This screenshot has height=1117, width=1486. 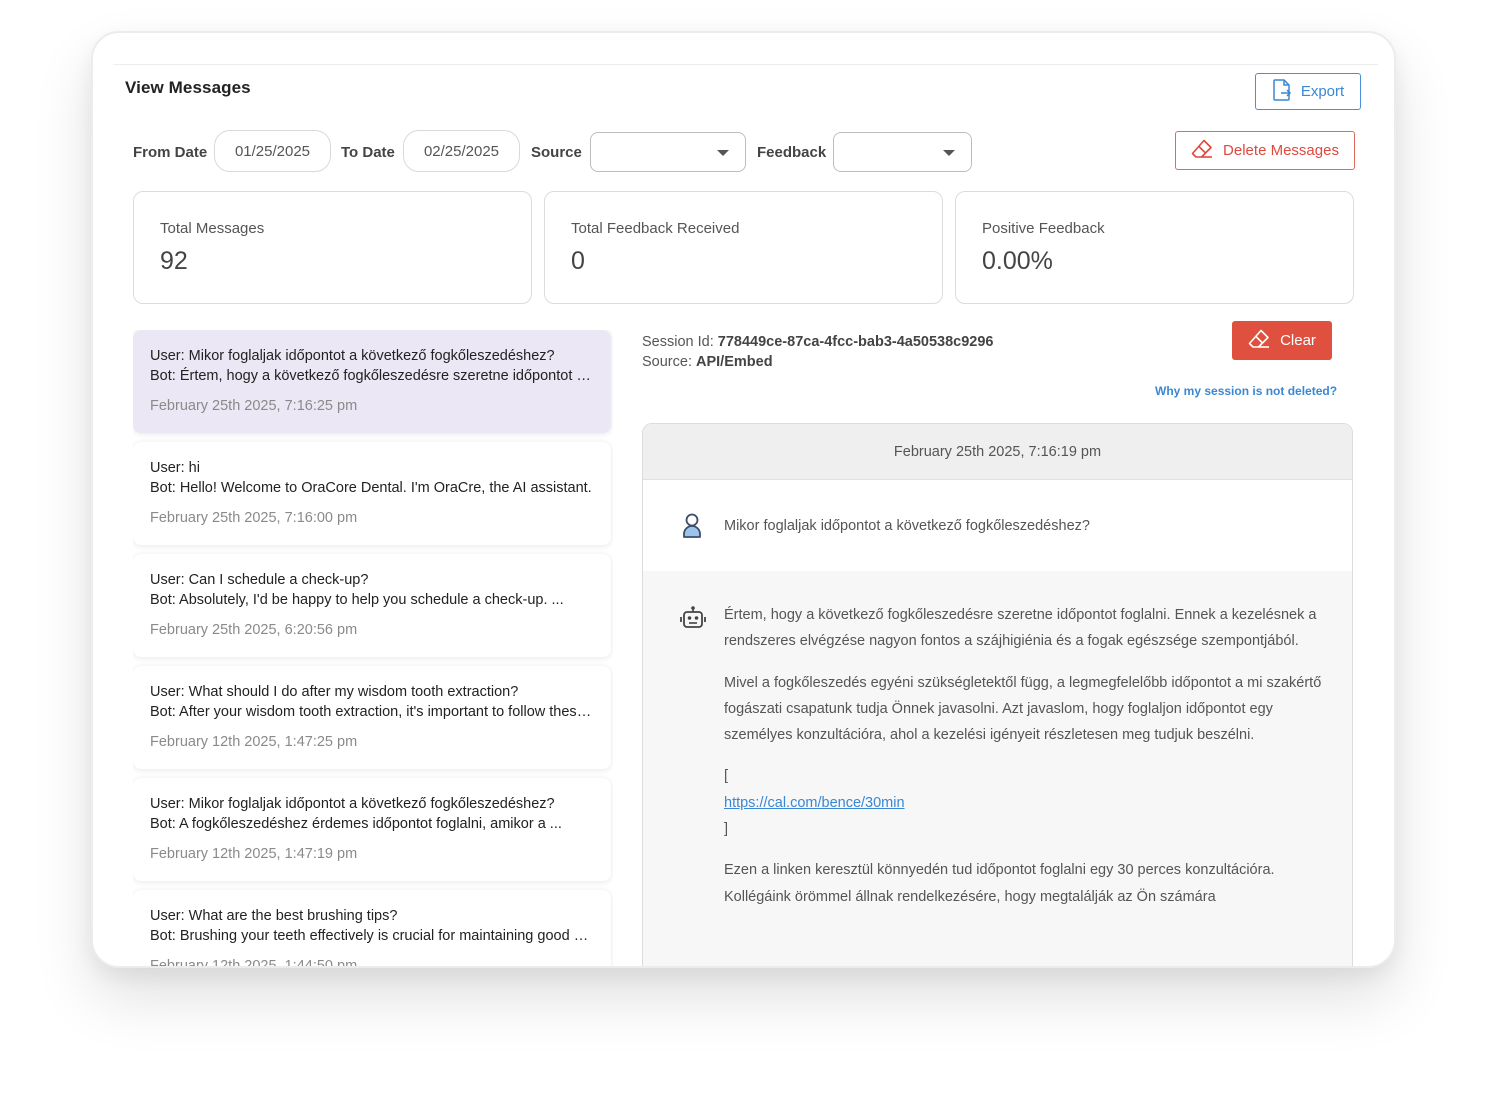 I want to click on session-source-label: Source:, so click(x=667, y=362).